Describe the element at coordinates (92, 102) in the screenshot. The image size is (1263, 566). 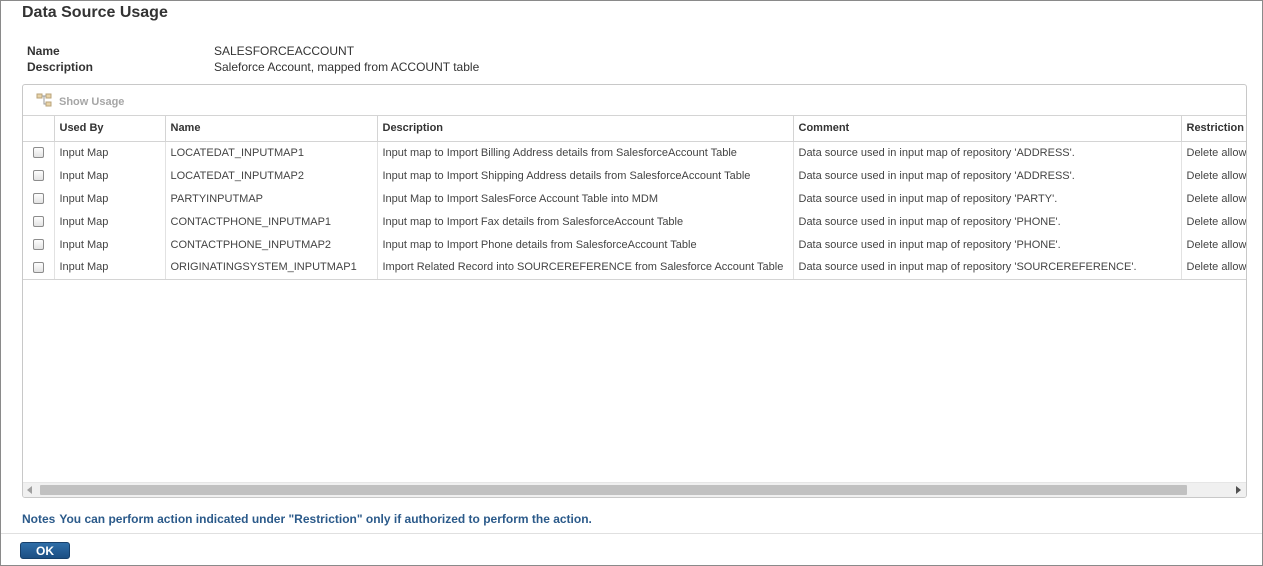
I see `show-usage-label: Show Usage` at that location.